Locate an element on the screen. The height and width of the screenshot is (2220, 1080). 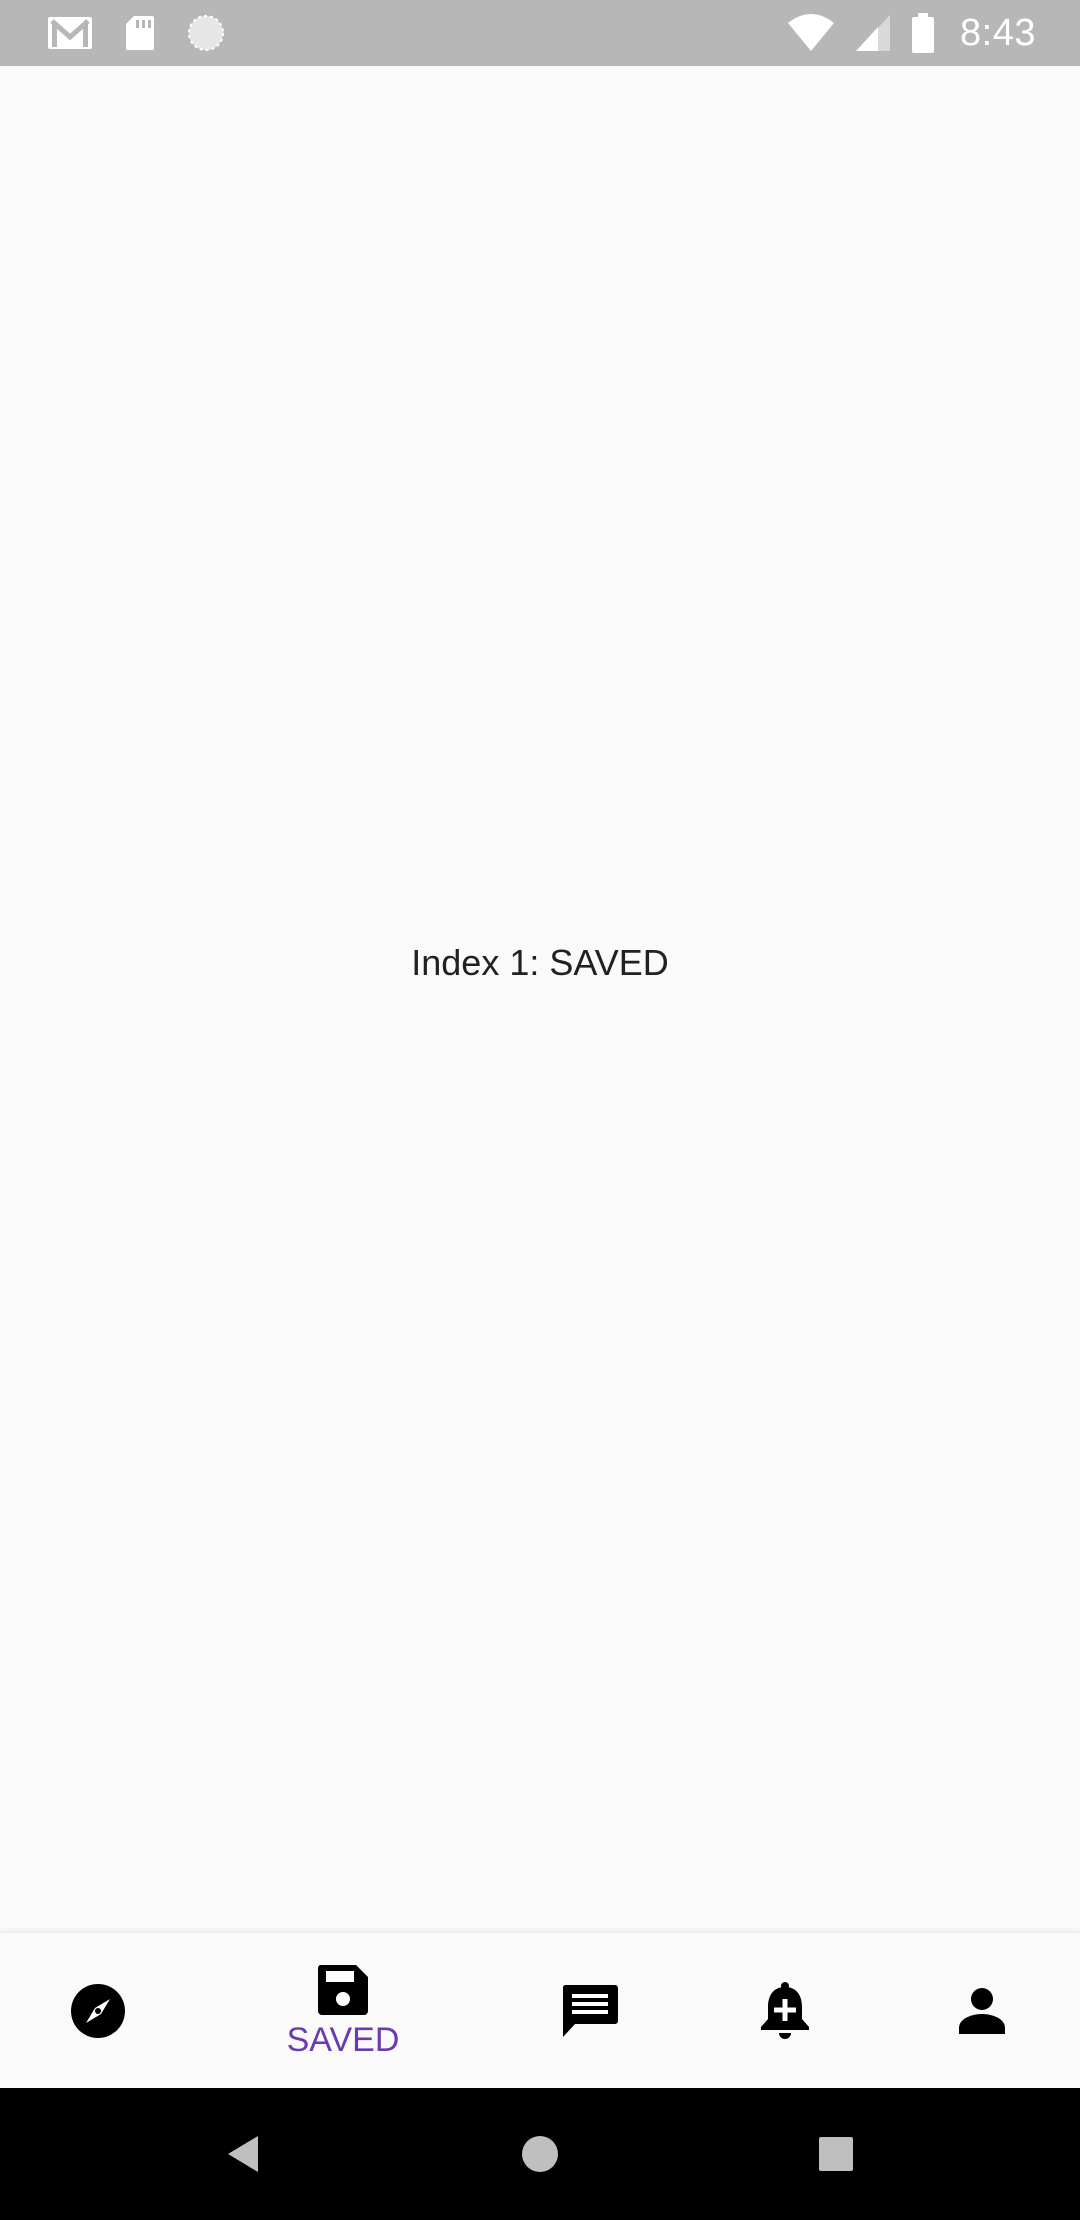
back-button is located at coordinates (242, 2154).